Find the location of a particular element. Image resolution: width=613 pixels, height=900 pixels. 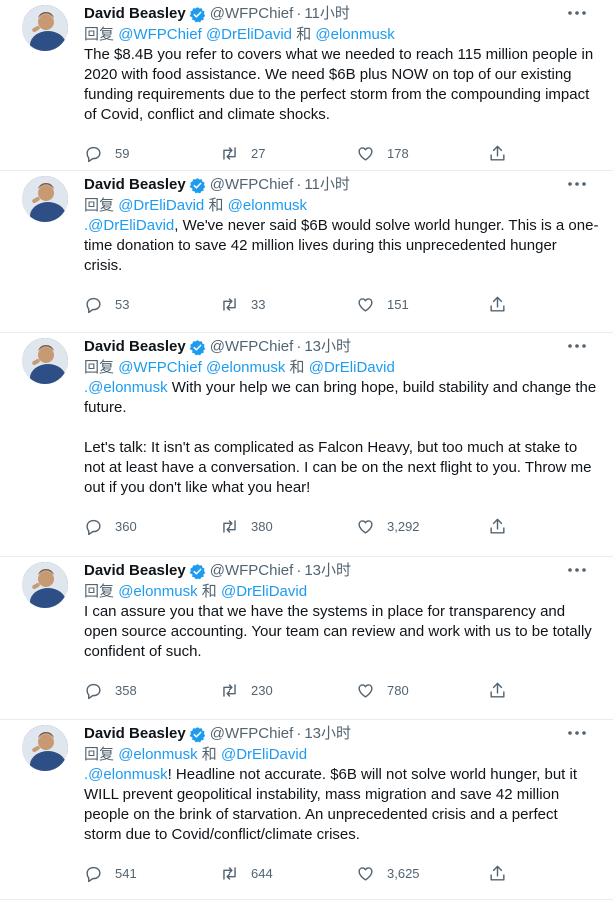

retweet-button: 644 is located at coordinates (288, 873).